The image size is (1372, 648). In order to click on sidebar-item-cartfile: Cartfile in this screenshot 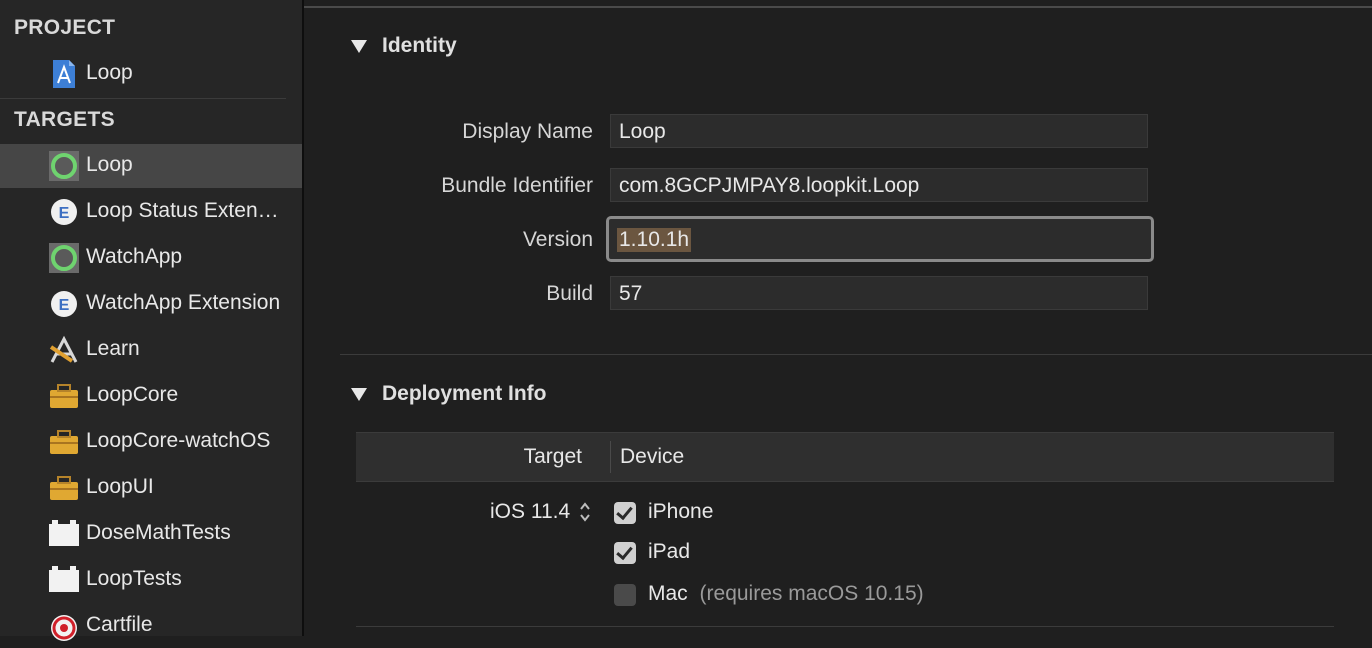, I will do `click(151, 626)`.